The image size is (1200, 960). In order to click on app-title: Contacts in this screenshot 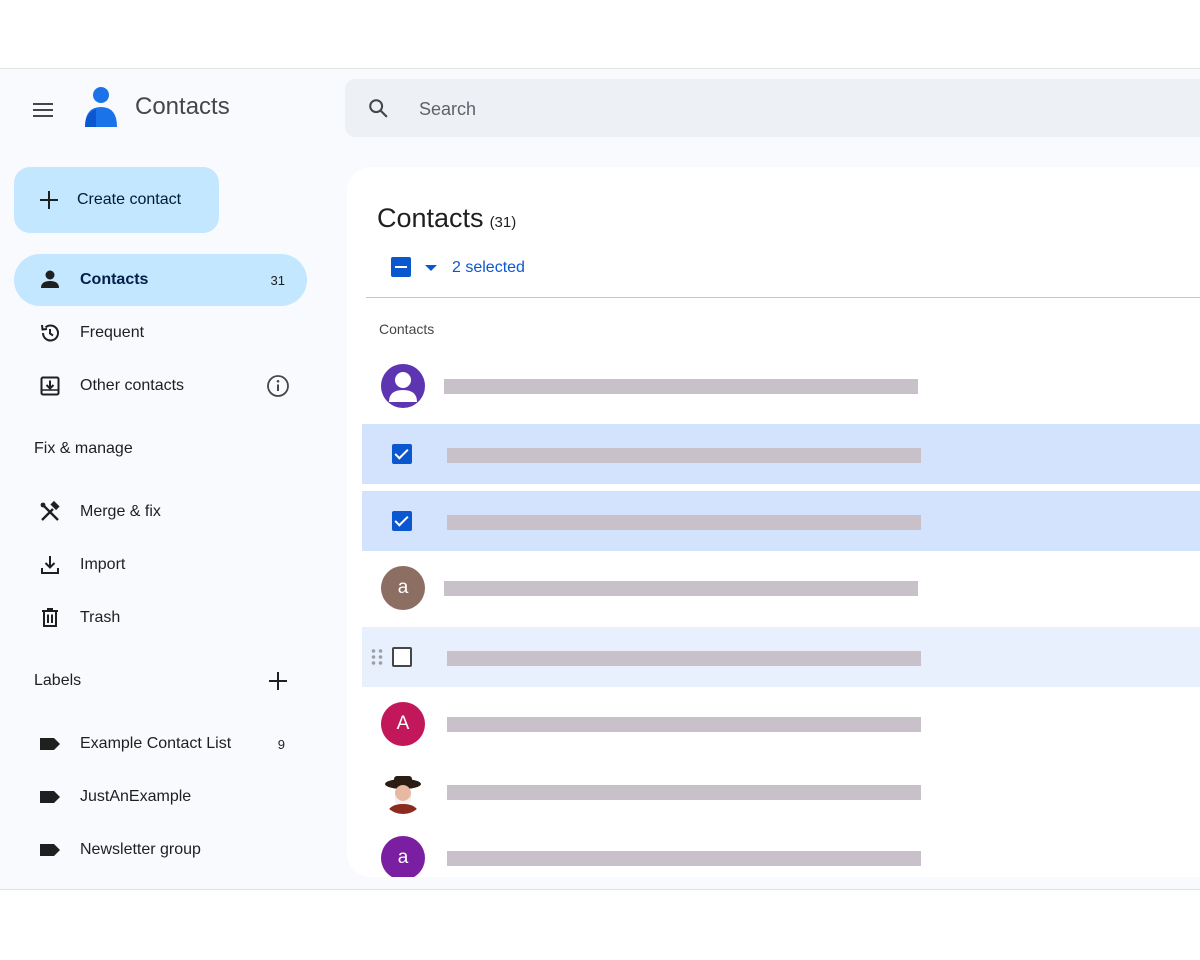, I will do `click(182, 106)`.